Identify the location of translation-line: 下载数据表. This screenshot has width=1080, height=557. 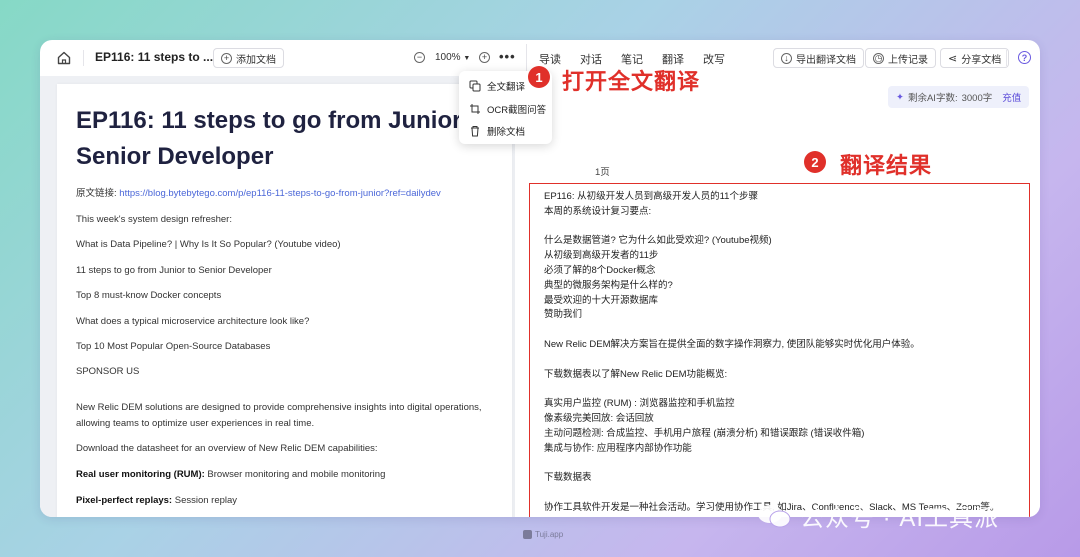
(568, 478).